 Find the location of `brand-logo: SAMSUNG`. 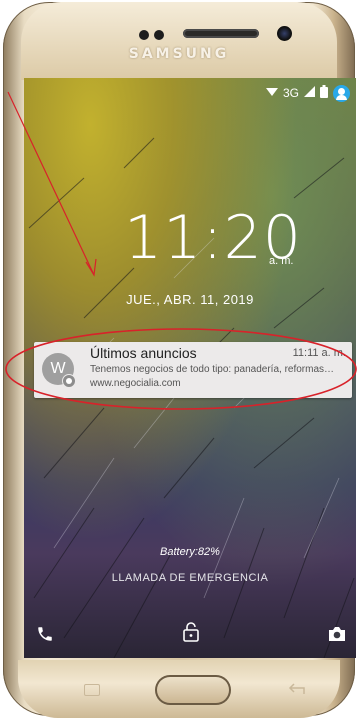

brand-logo: SAMSUNG is located at coordinates (179, 54).